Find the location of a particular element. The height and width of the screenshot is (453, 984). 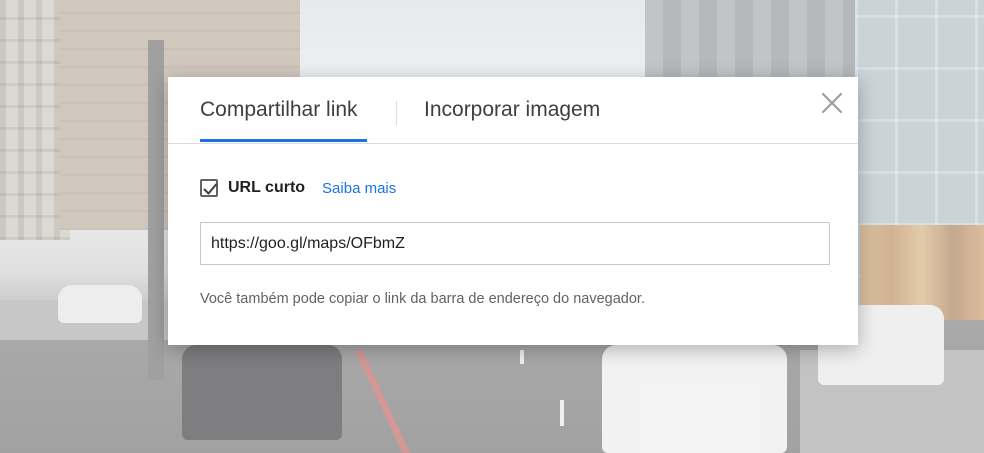

tab-embed-image-label: Incorporar imagem is located at coordinates (512, 109).